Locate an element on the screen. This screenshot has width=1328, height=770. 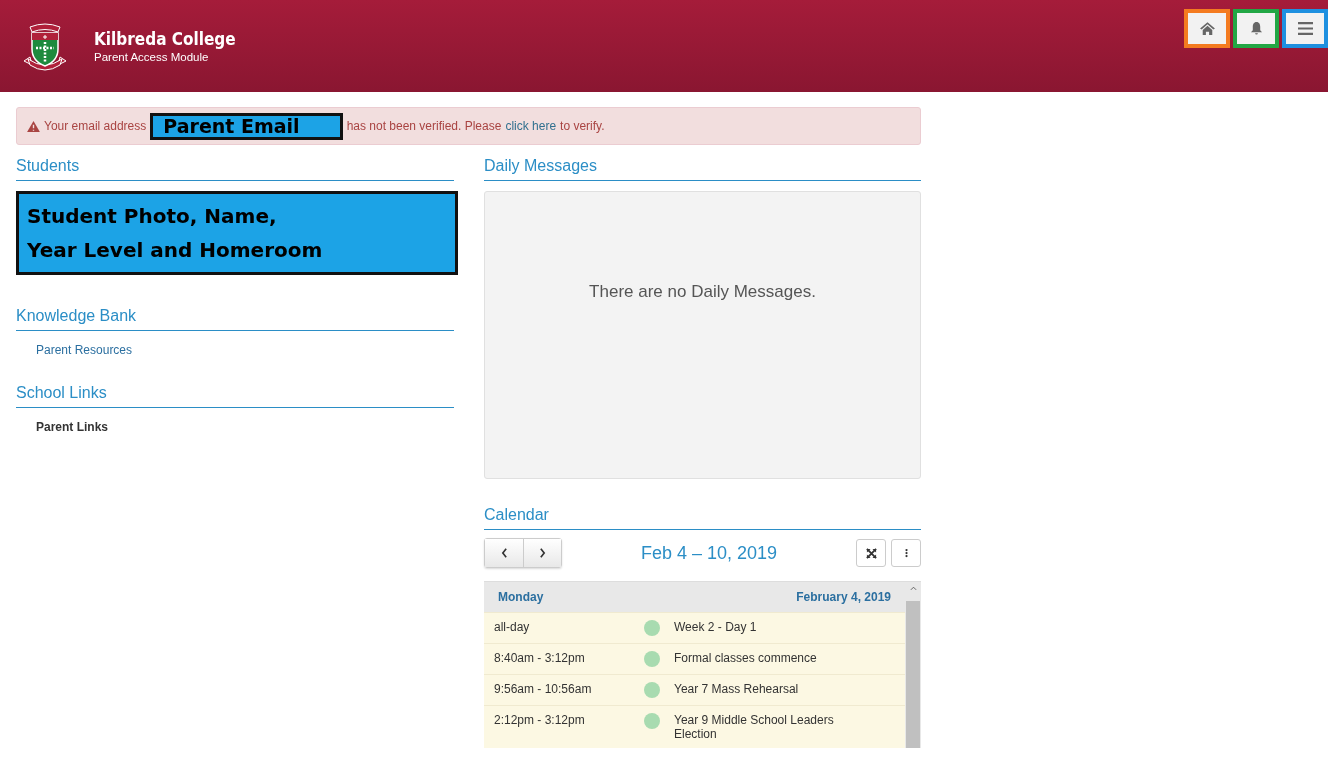
expand-icon is located at coordinates (871, 553).